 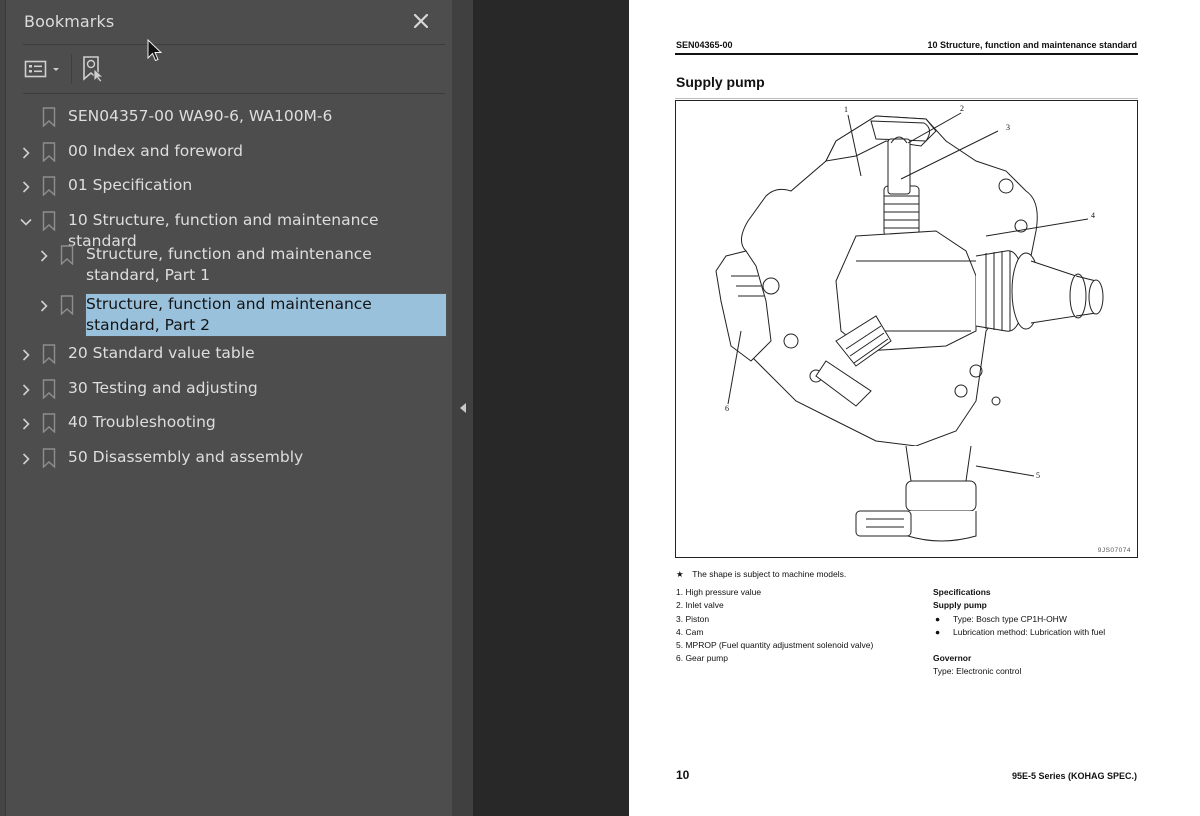 What do you see at coordinates (693, 618) in the screenshot?
I see `part-item: 3. Piston` at bounding box center [693, 618].